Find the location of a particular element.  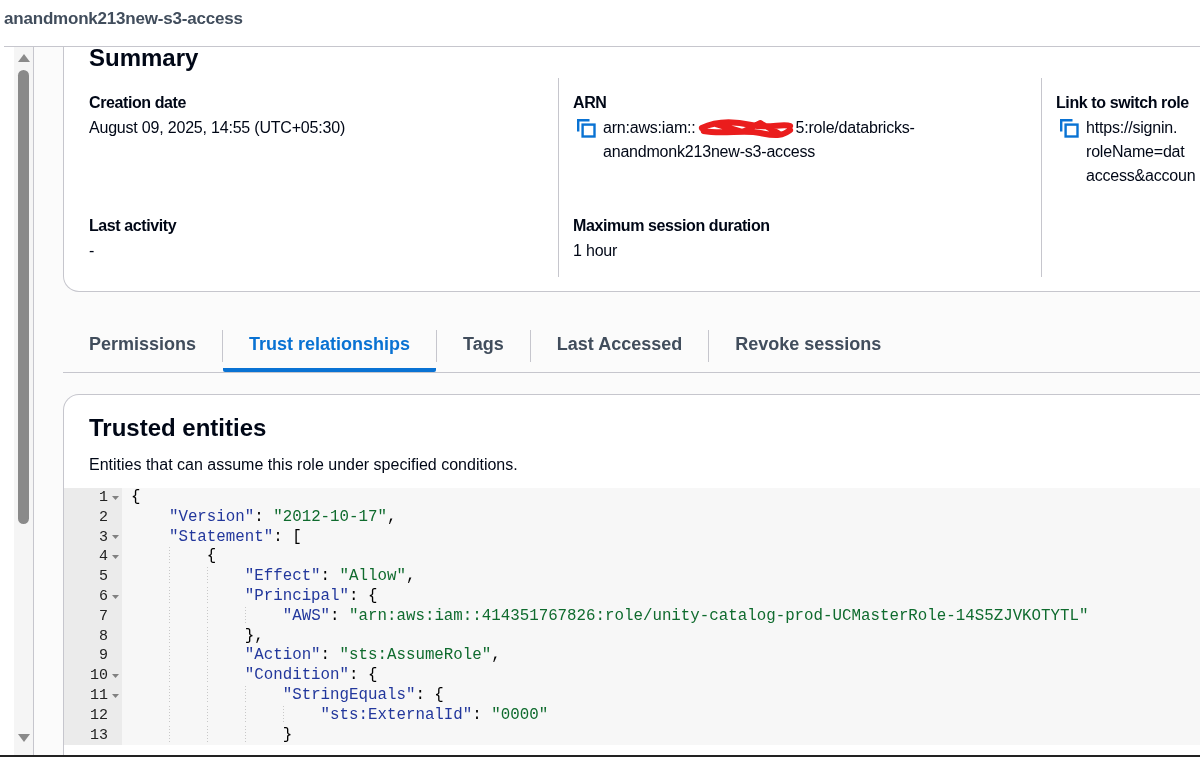

field-value: 1 hour is located at coordinates (595, 251).